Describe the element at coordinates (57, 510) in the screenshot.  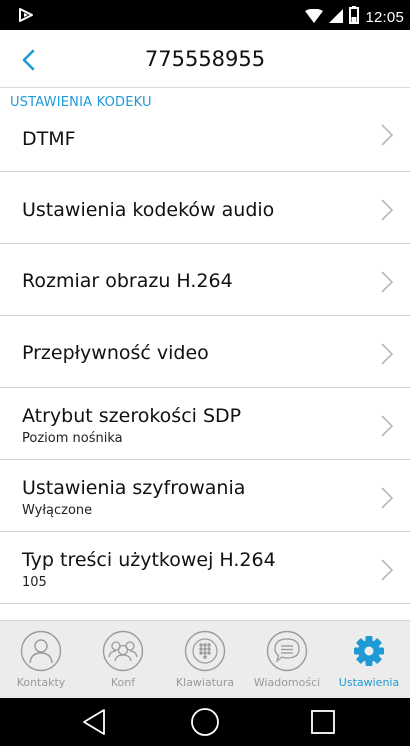
I see `setting-value: Wyłączone` at that location.